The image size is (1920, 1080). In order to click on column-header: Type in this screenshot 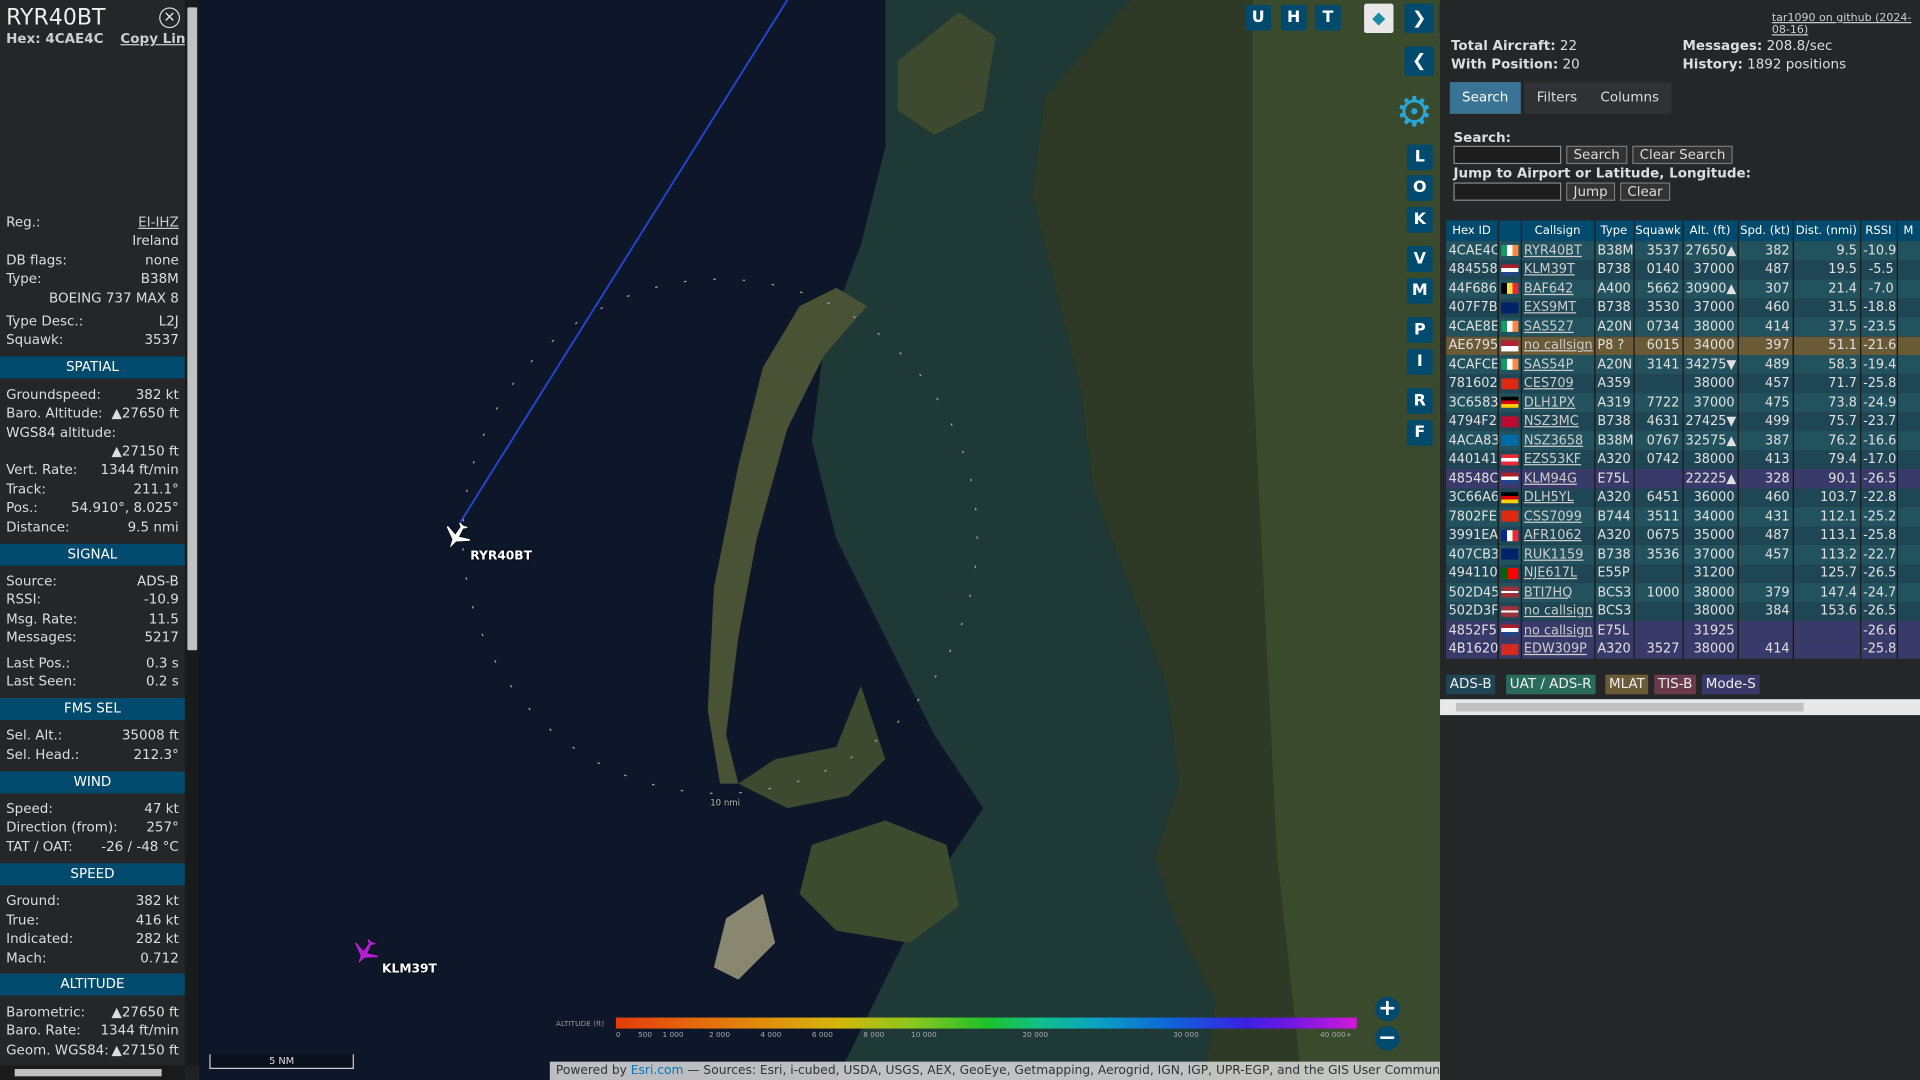, I will do `click(1614, 231)`.